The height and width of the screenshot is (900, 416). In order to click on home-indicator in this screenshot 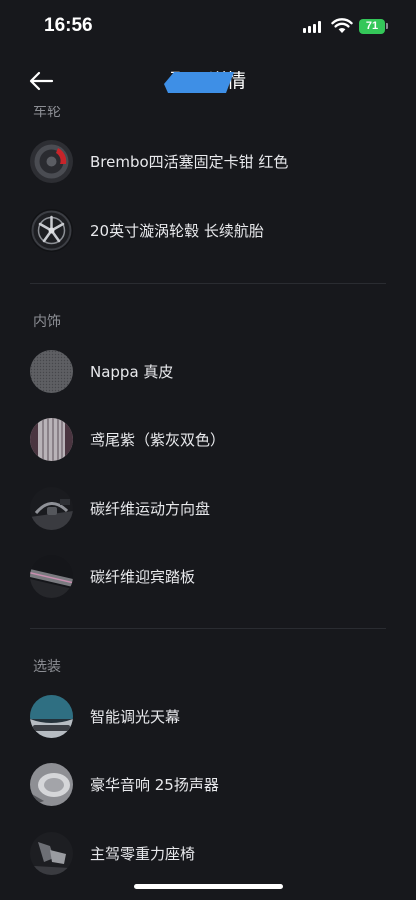, I will do `click(208, 886)`.